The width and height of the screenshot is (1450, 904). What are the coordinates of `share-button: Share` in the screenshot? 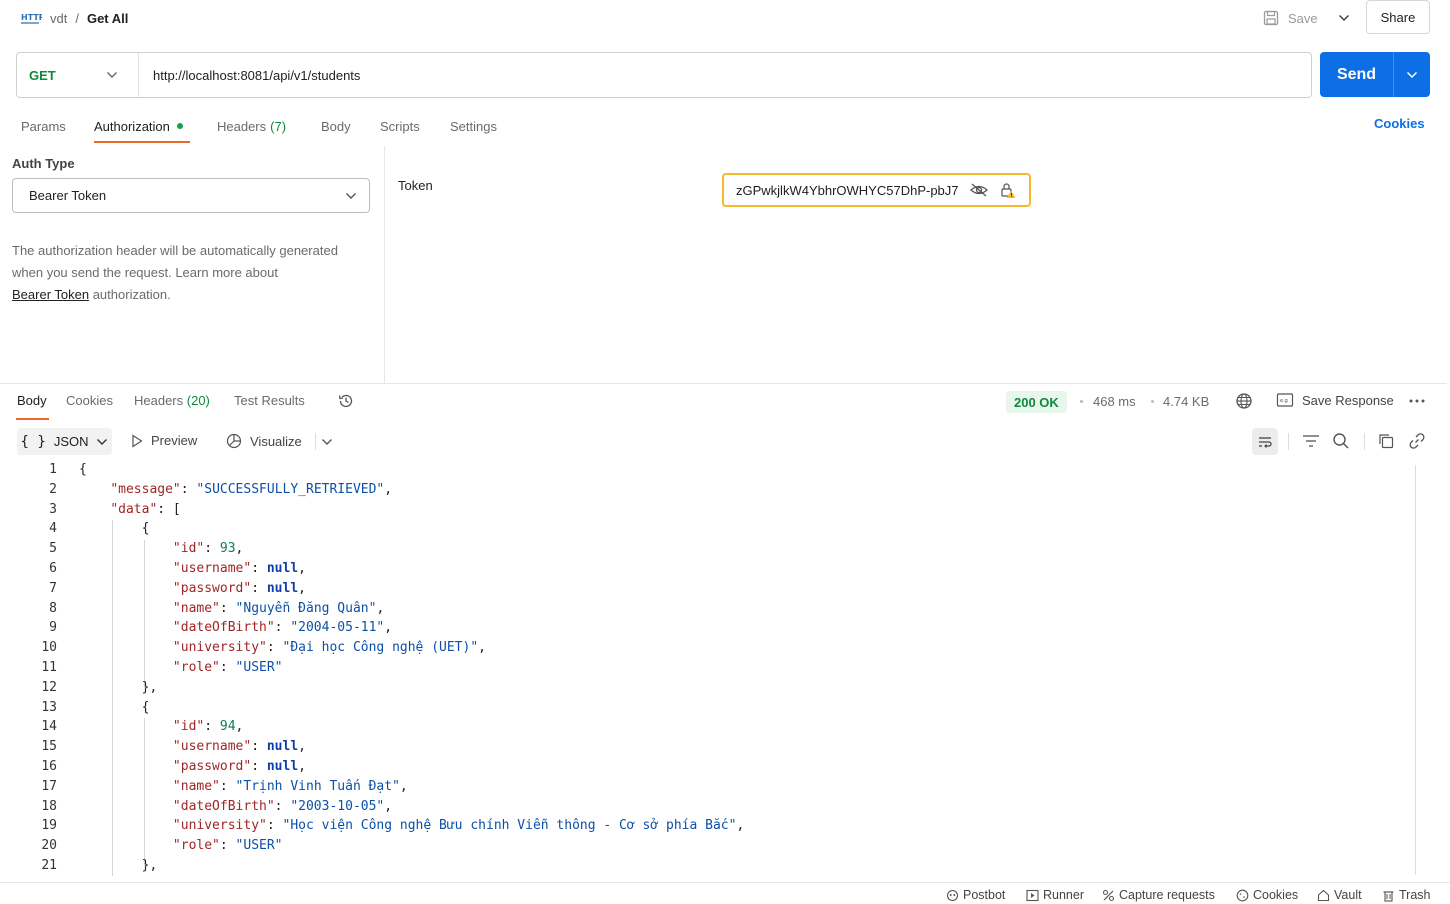 It's located at (1398, 17).